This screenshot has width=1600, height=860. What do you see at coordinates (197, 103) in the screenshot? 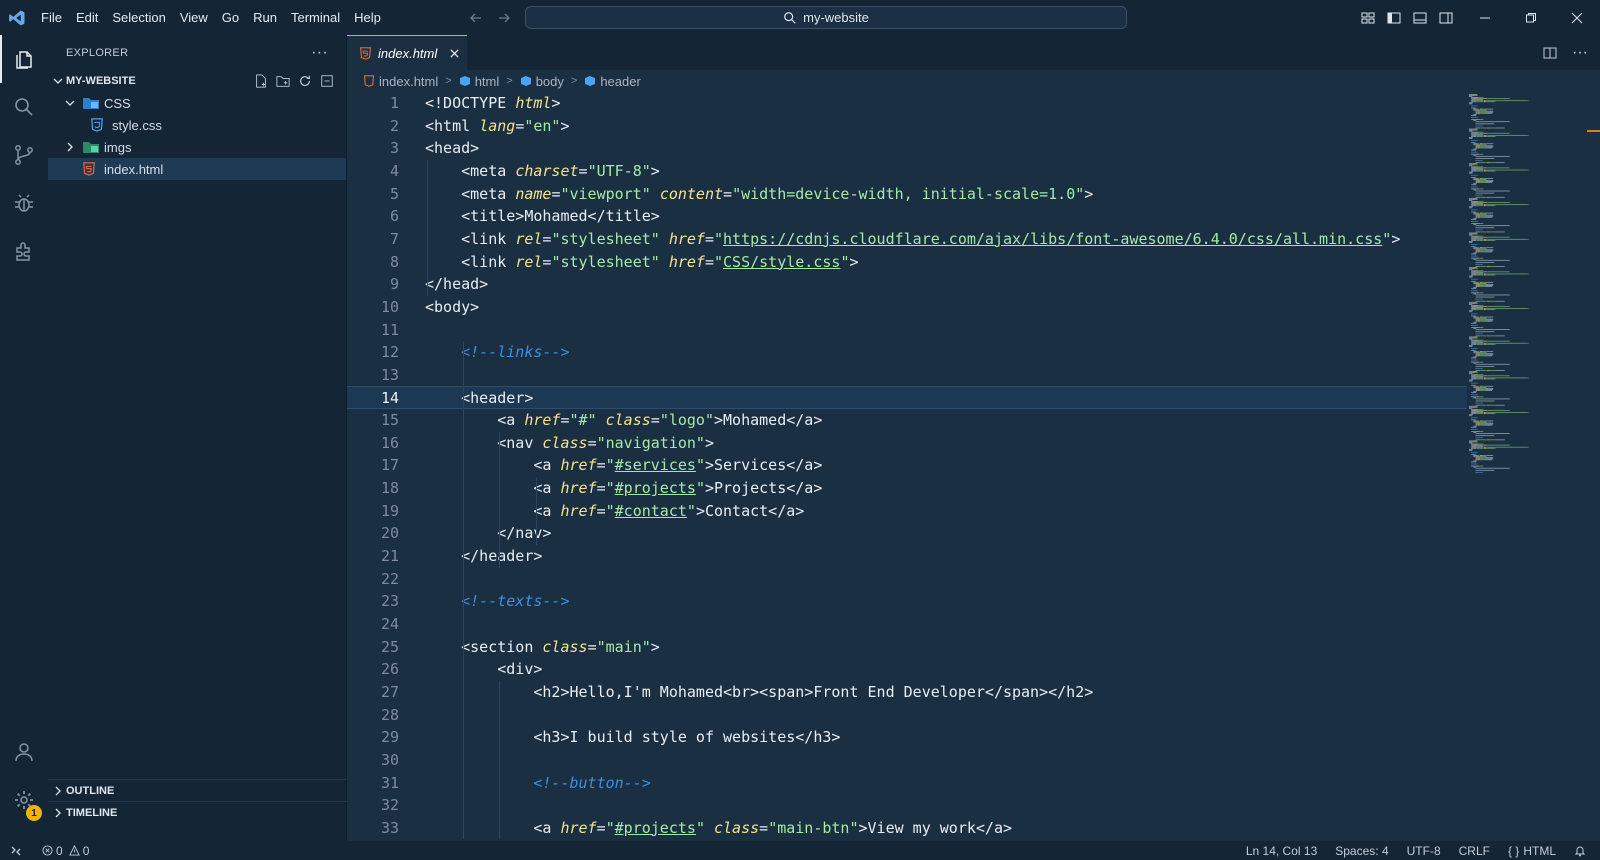
I see `tree-item-css-folder: CSS` at bounding box center [197, 103].